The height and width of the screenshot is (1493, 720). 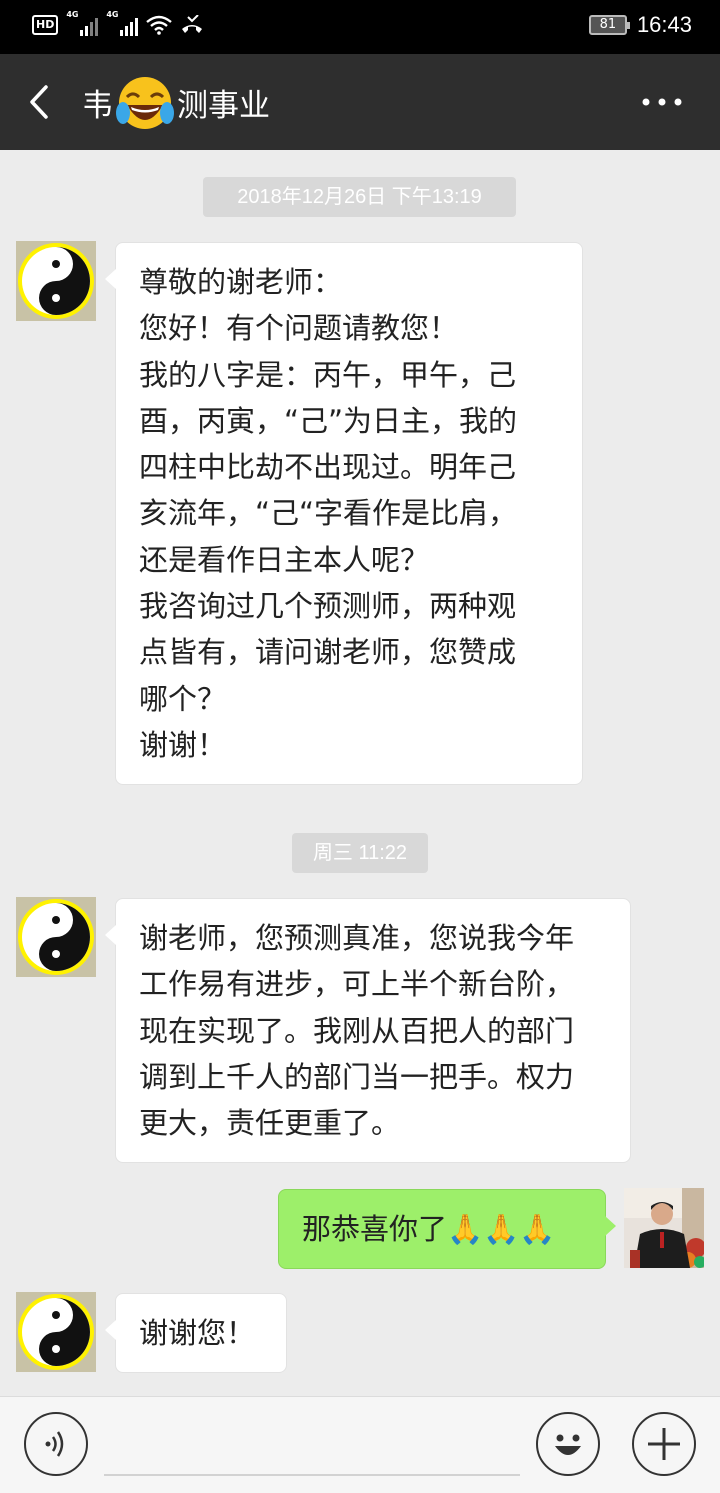 What do you see at coordinates (664, 24) in the screenshot?
I see `status-time: 16:43` at bounding box center [664, 24].